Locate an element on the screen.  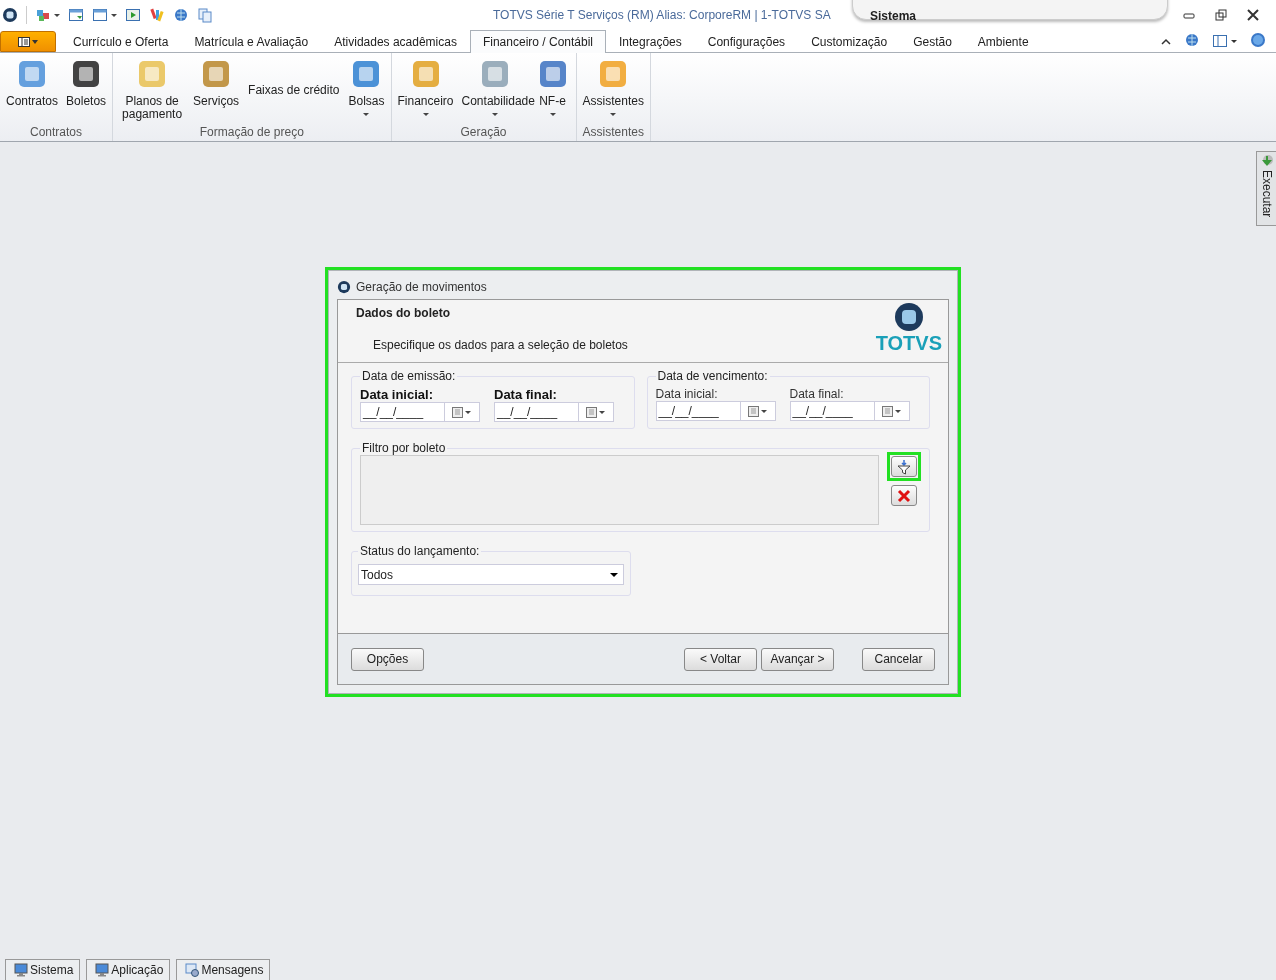
taskbar-button: Aplicação is located at coordinates (128, 969).